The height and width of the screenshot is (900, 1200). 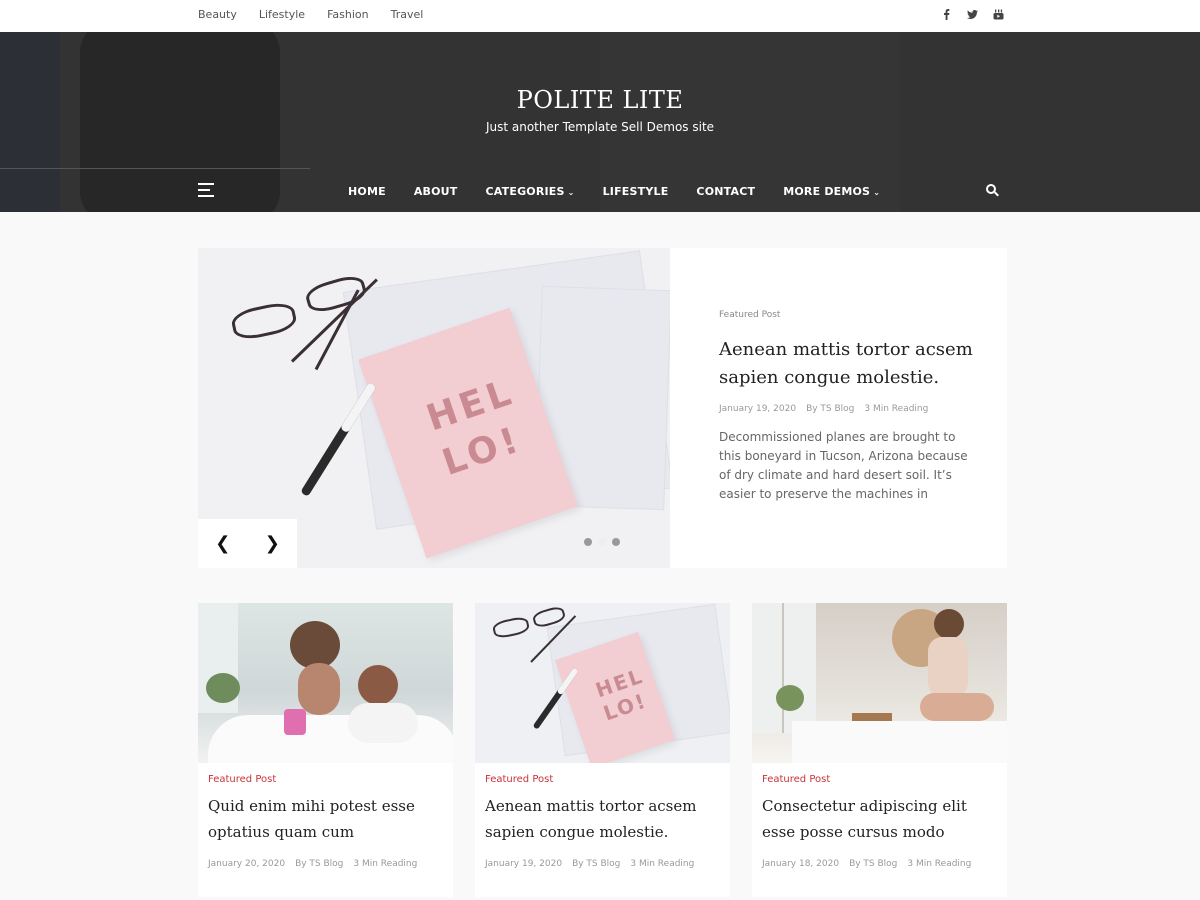 I want to click on featured-image: HEL LO! ❮ ❯, so click(x=434, y=408).